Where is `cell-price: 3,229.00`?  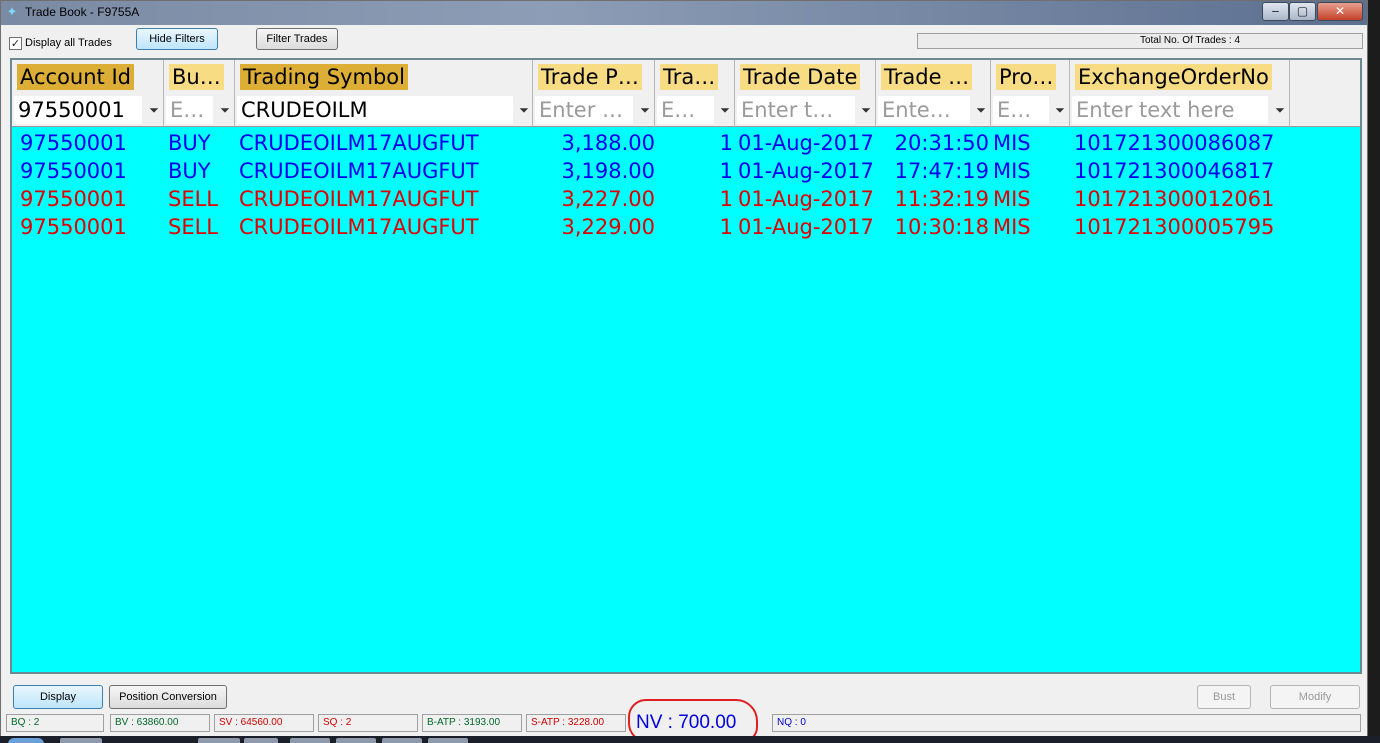
cell-price: 3,229.00 is located at coordinates (608, 227).